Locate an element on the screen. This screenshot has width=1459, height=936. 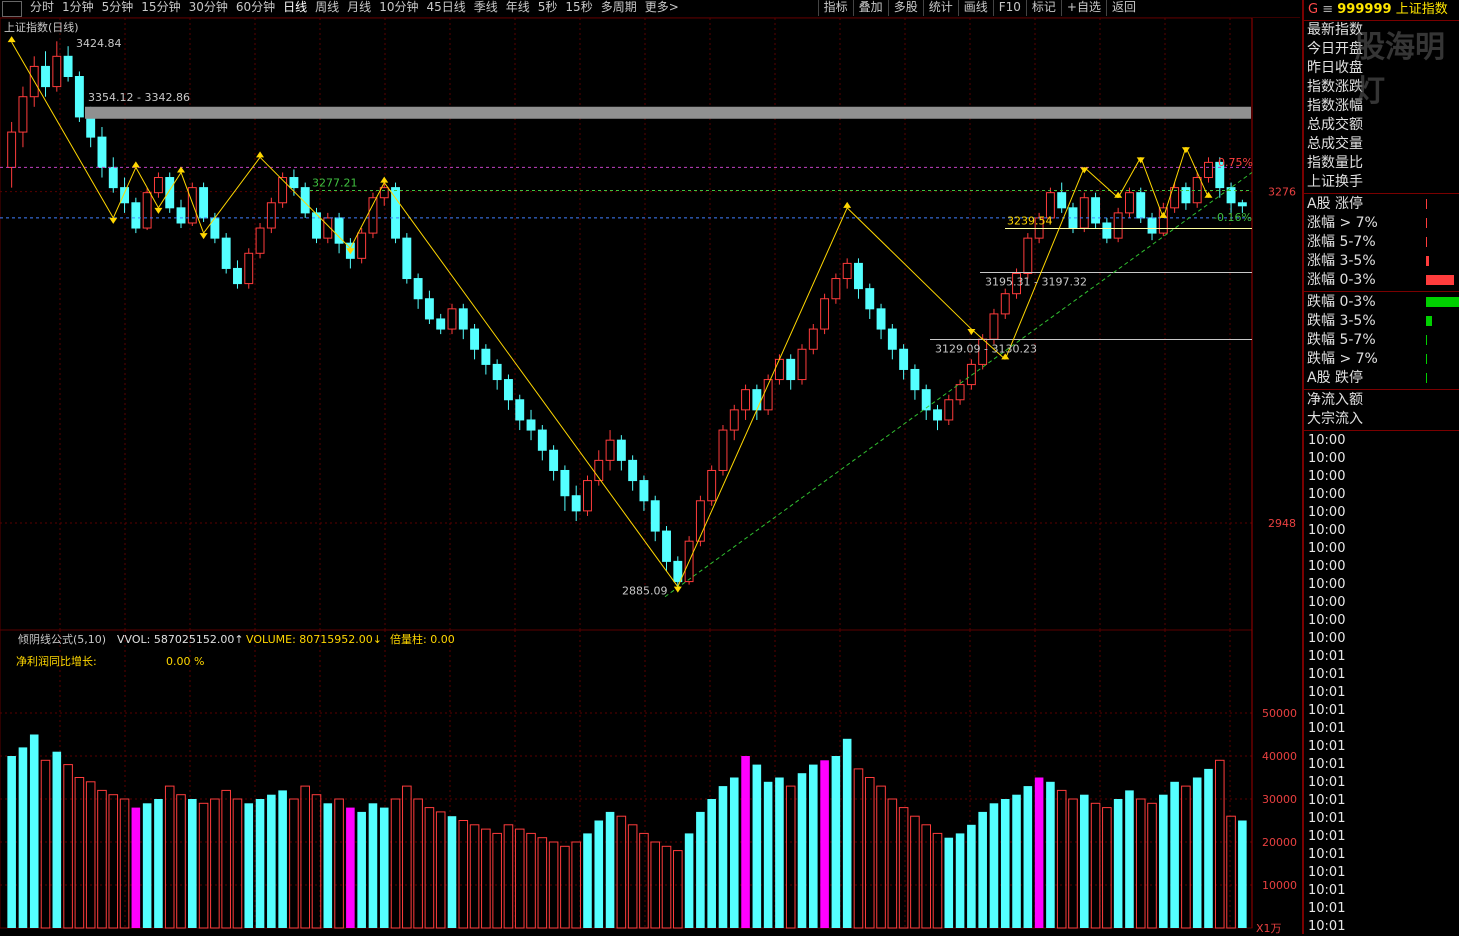
up-distribution: A股 涨停 涨幅 > 7% 涨幅 5-7% 涨幅 3-5% 涨幅 0-3% is located at coordinates (1381, 242).